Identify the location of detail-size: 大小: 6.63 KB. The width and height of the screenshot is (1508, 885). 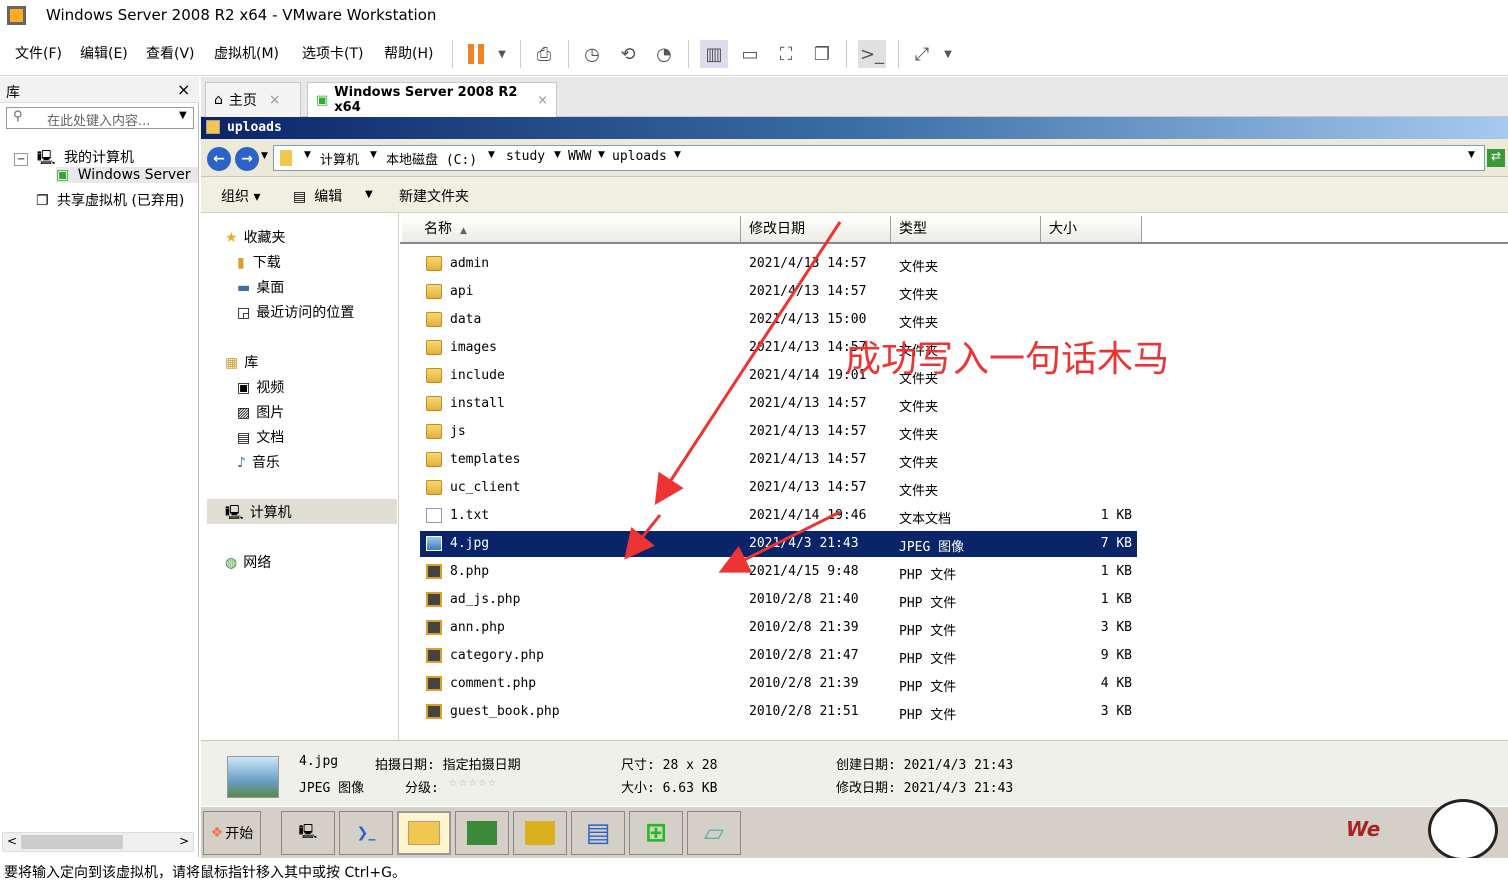
(669, 788).